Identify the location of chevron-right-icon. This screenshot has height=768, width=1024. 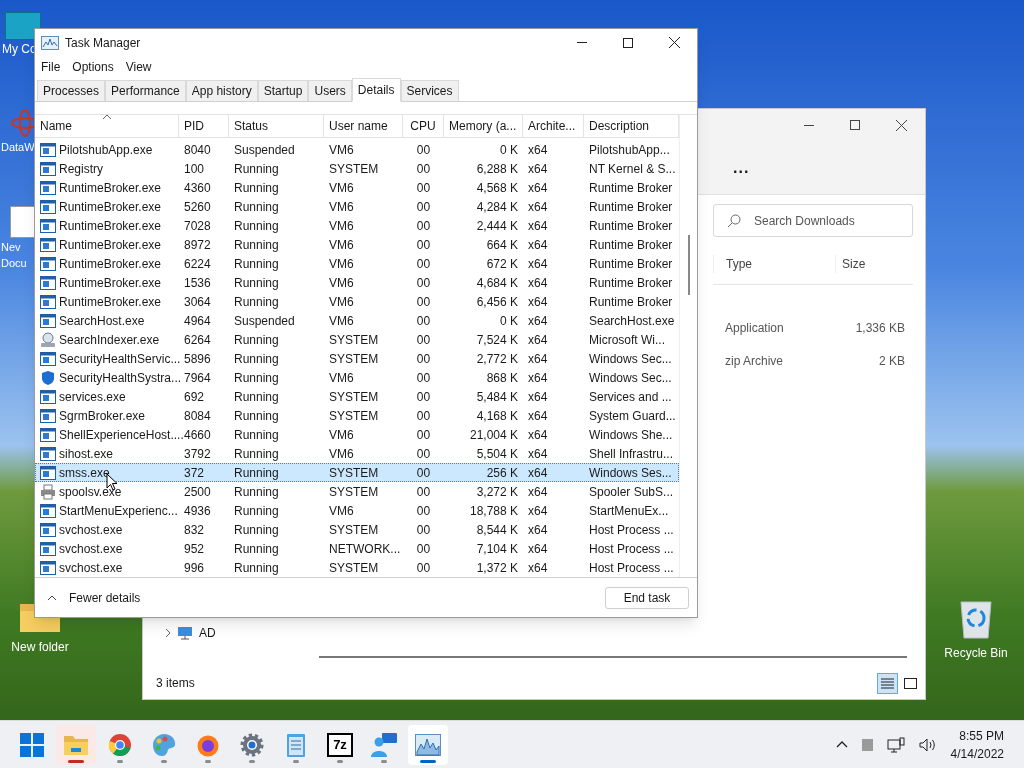
(168, 633).